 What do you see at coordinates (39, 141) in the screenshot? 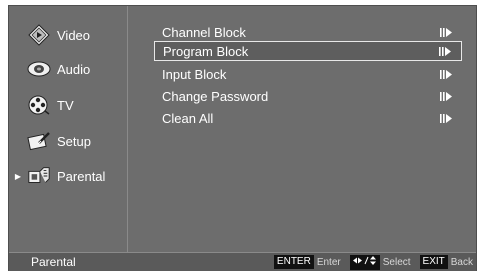
I see `setup-icon` at bounding box center [39, 141].